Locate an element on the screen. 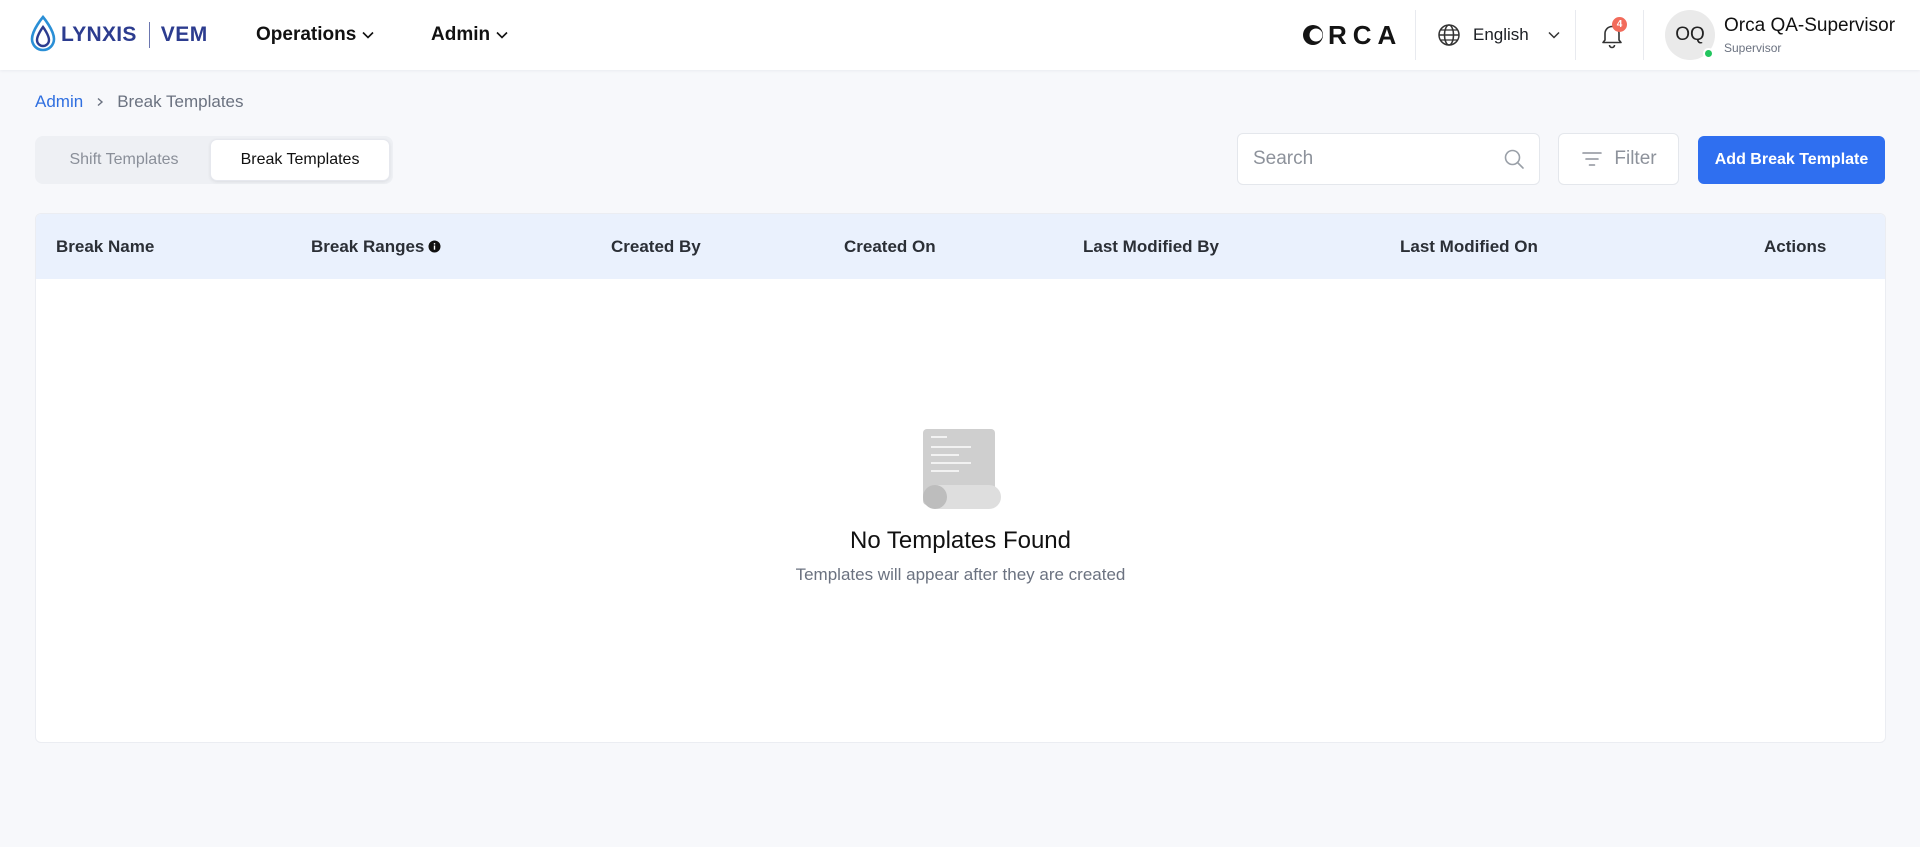 The width and height of the screenshot is (1920, 847). add-break-template-button: Add Break Template is located at coordinates (1791, 160).